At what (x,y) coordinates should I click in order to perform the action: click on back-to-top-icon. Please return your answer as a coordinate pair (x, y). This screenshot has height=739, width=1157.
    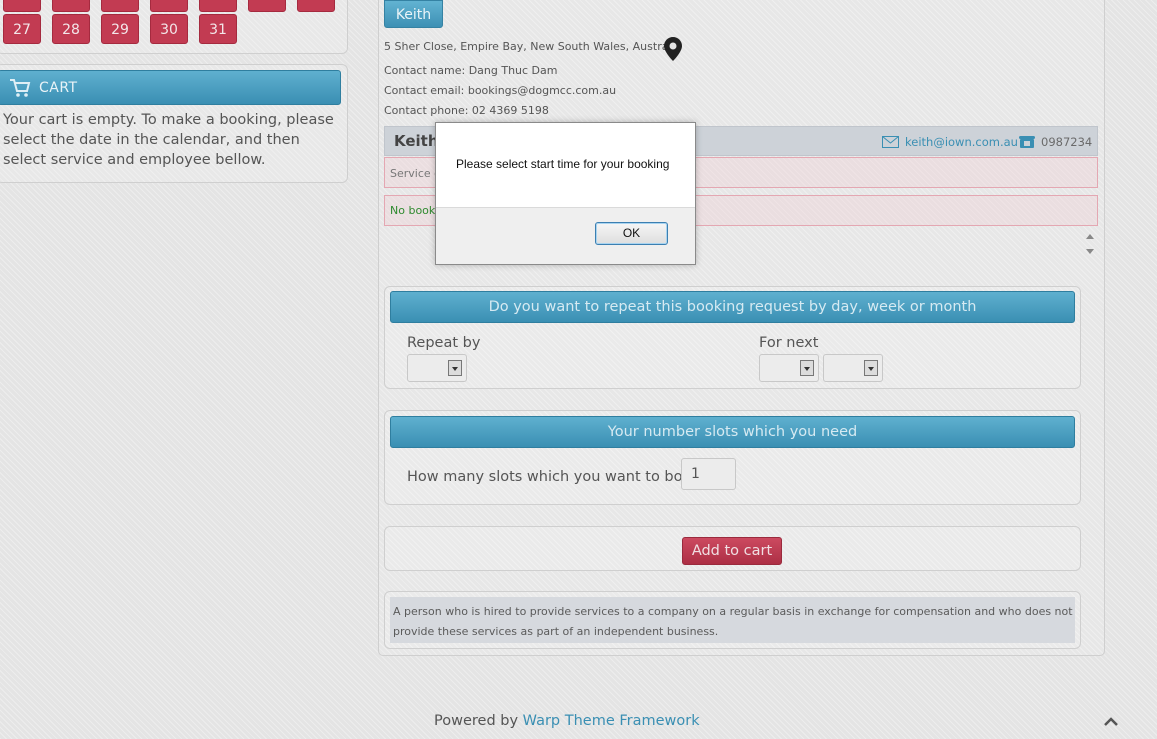
    Looking at the image, I should click on (1111, 722).